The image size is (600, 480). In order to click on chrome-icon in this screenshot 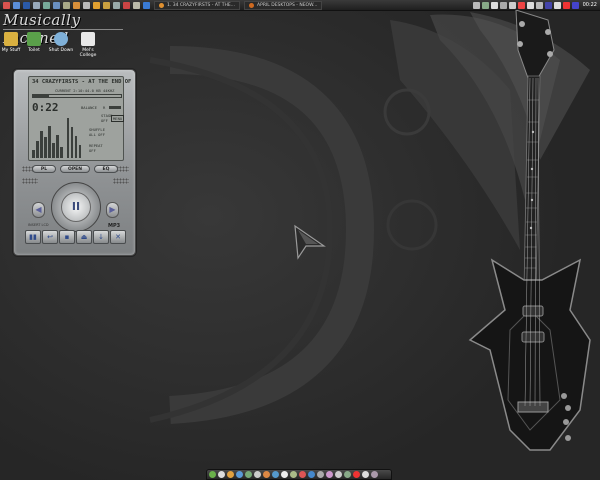, I will do `click(6, 5)`.